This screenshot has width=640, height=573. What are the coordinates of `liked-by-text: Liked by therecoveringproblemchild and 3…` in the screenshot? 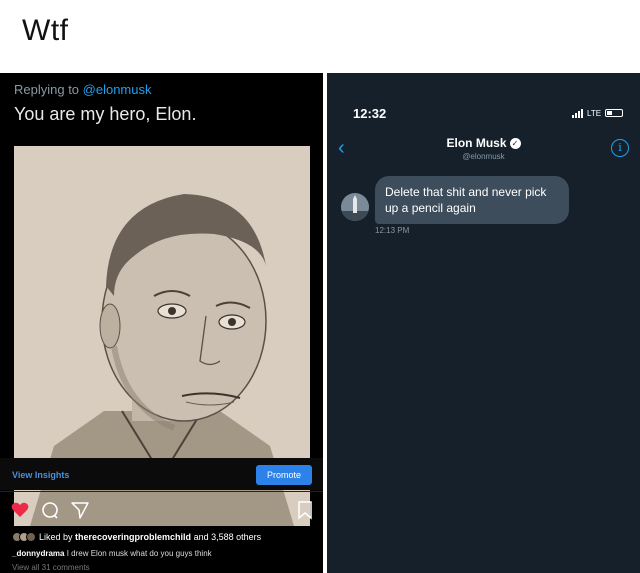 It's located at (150, 537).